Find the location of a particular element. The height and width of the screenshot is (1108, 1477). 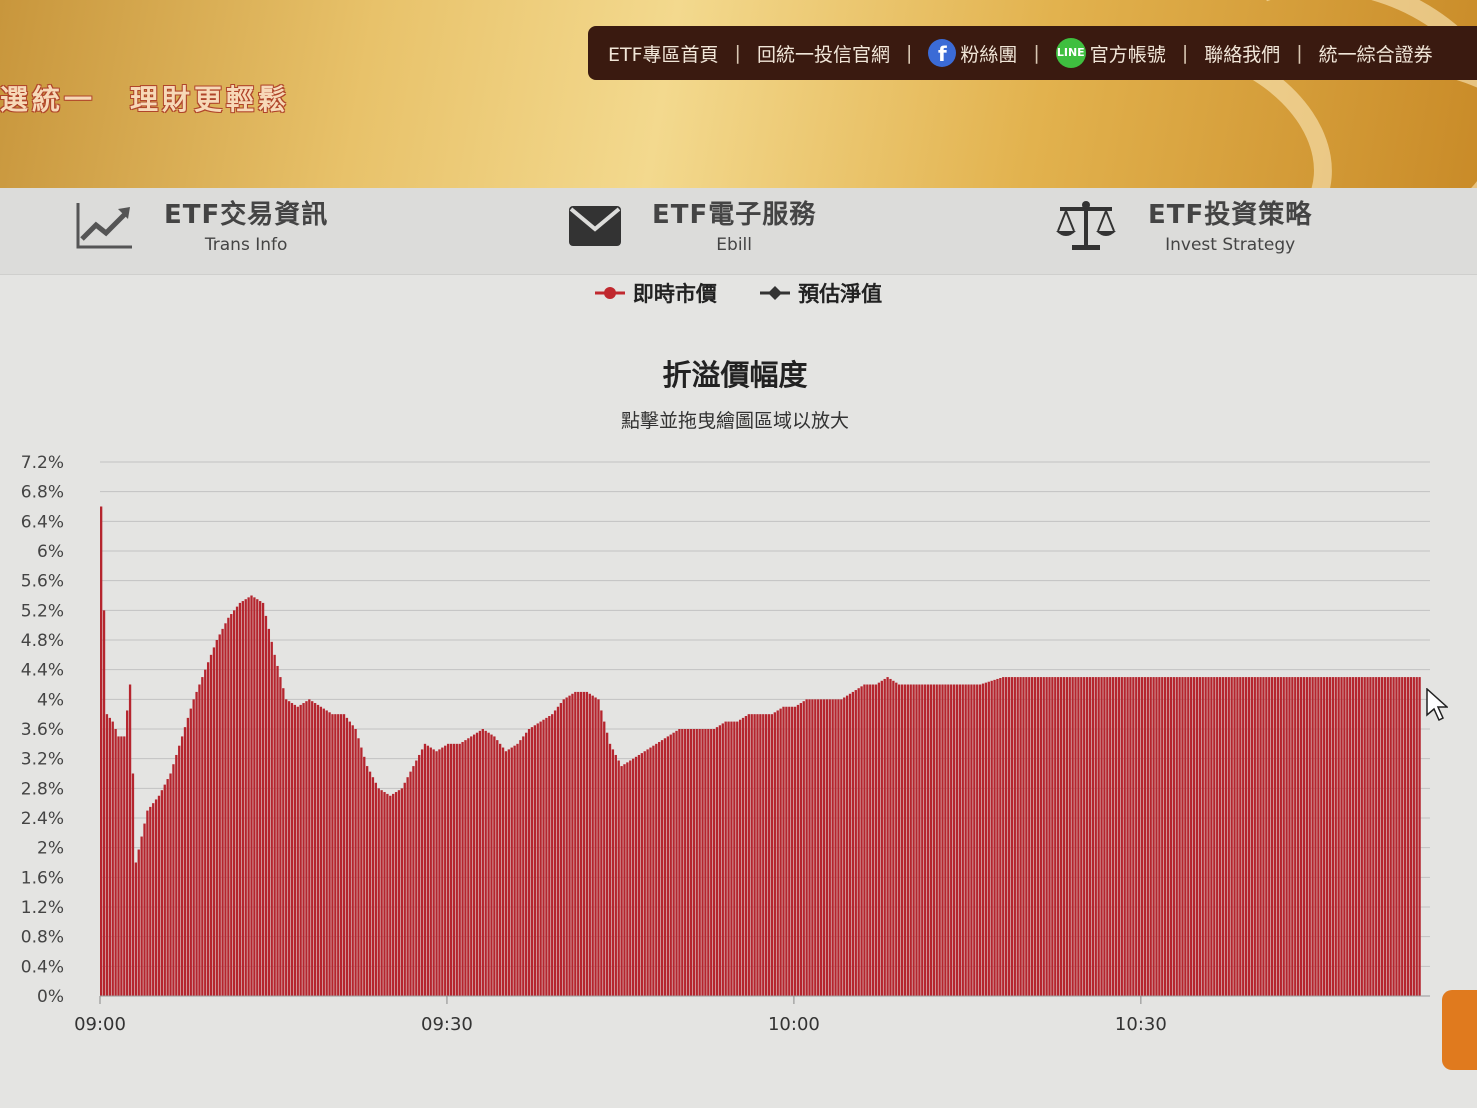

nav-contact: 聯絡我們 is located at coordinates (1242, 53).